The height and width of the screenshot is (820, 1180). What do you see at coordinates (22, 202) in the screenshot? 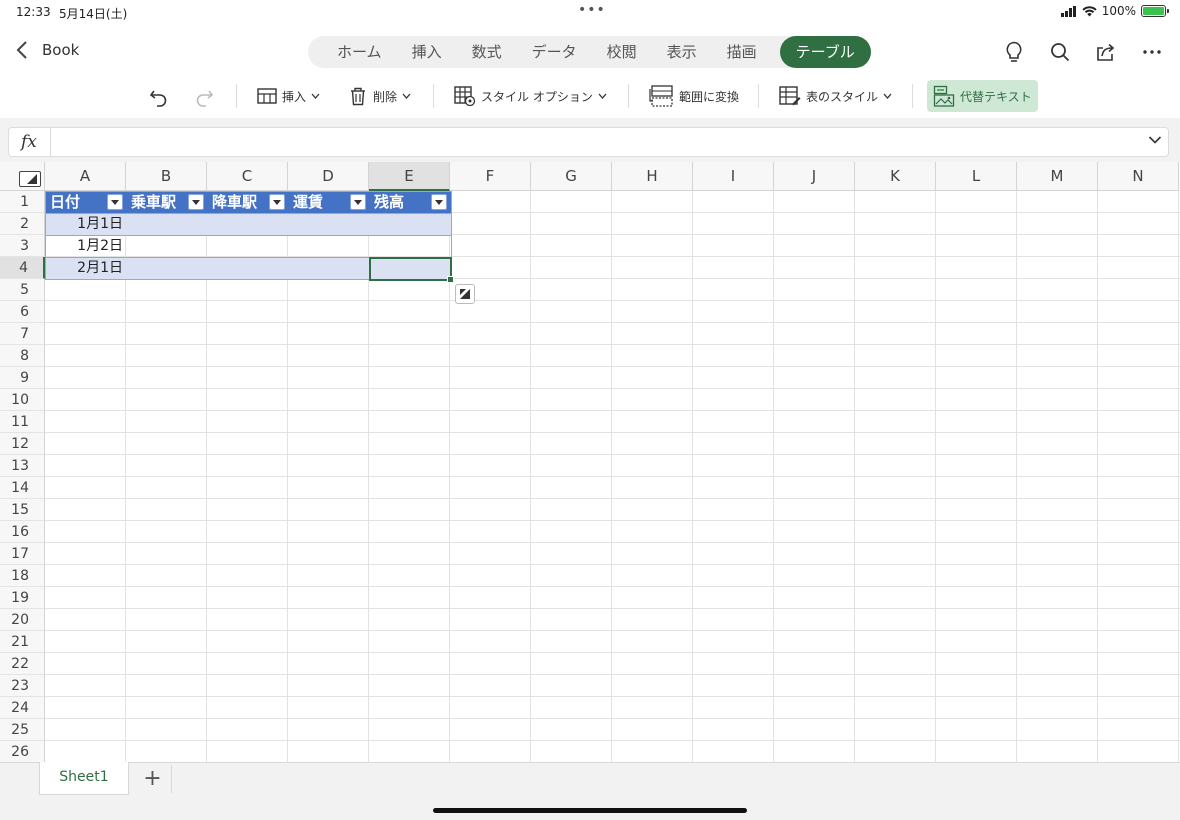
I see `row-header: 1` at bounding box center [22, 202].